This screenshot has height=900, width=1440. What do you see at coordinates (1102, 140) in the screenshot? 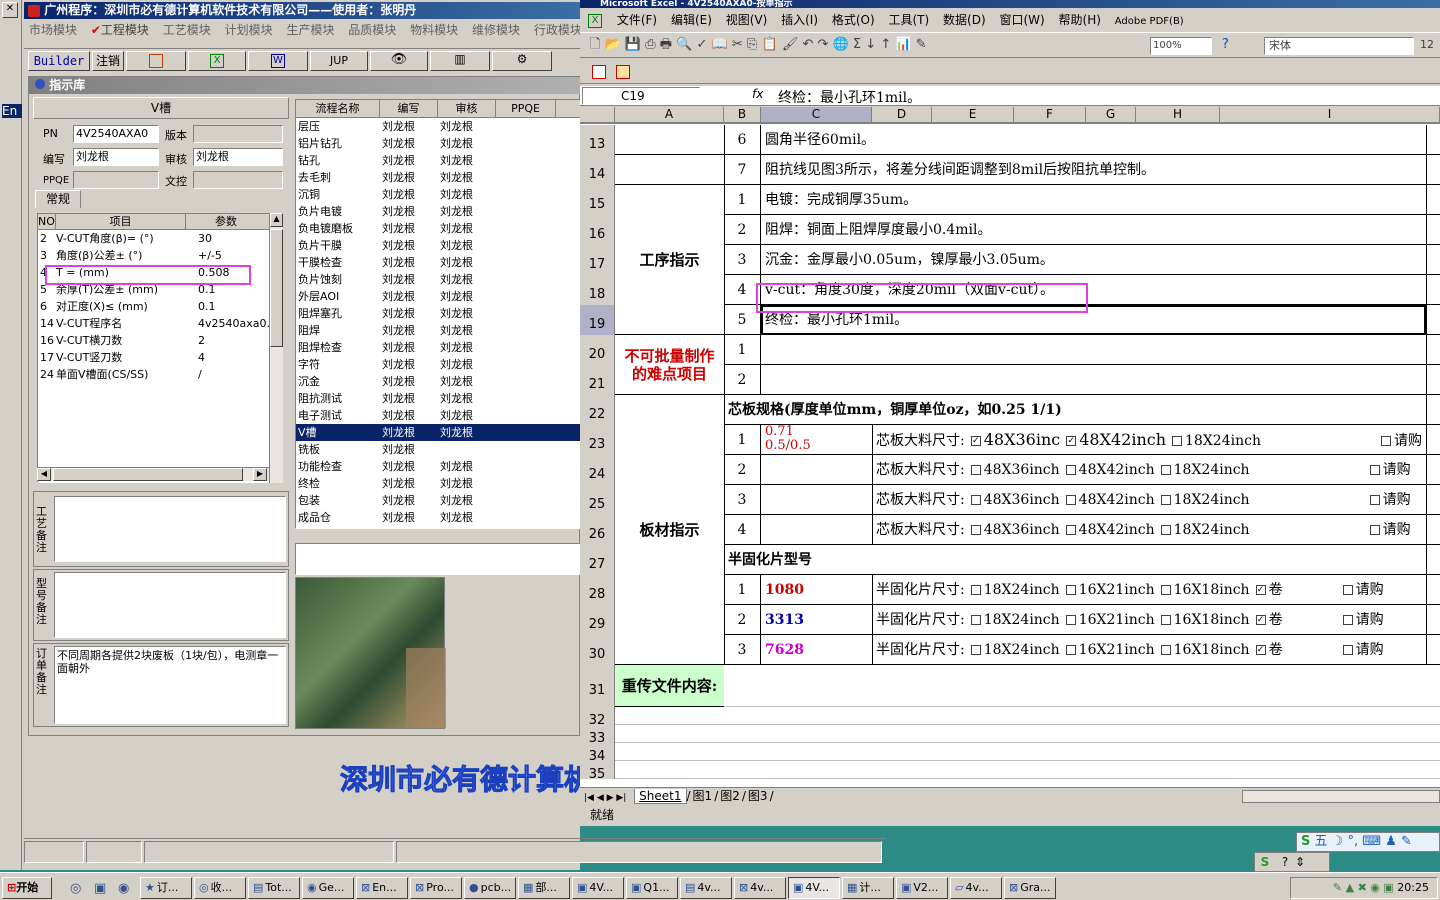
I see `instruction-text: 圆角半径60mil。` at bounding box center [1102, 140].